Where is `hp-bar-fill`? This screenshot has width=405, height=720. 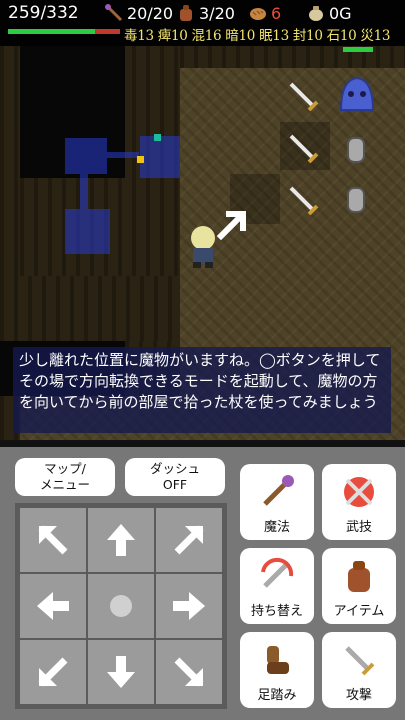 hp-bar-fill is located at coordinates (52, 31).